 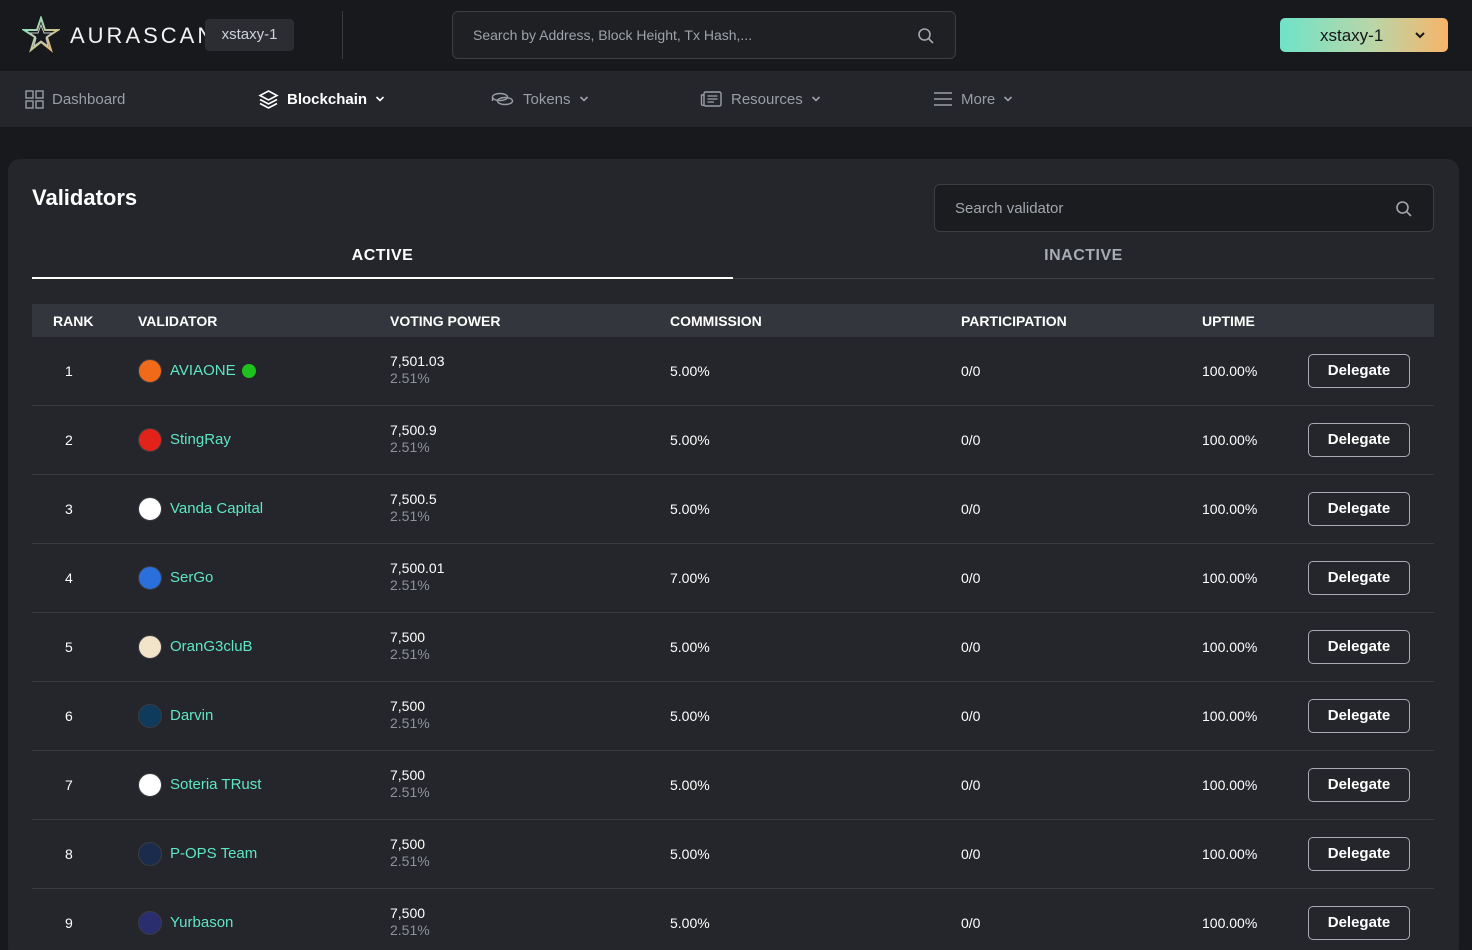 What do you see at coordinates (943, 99) in the screenshot?
I see `menu-icon` at bounding box center [943, 99].